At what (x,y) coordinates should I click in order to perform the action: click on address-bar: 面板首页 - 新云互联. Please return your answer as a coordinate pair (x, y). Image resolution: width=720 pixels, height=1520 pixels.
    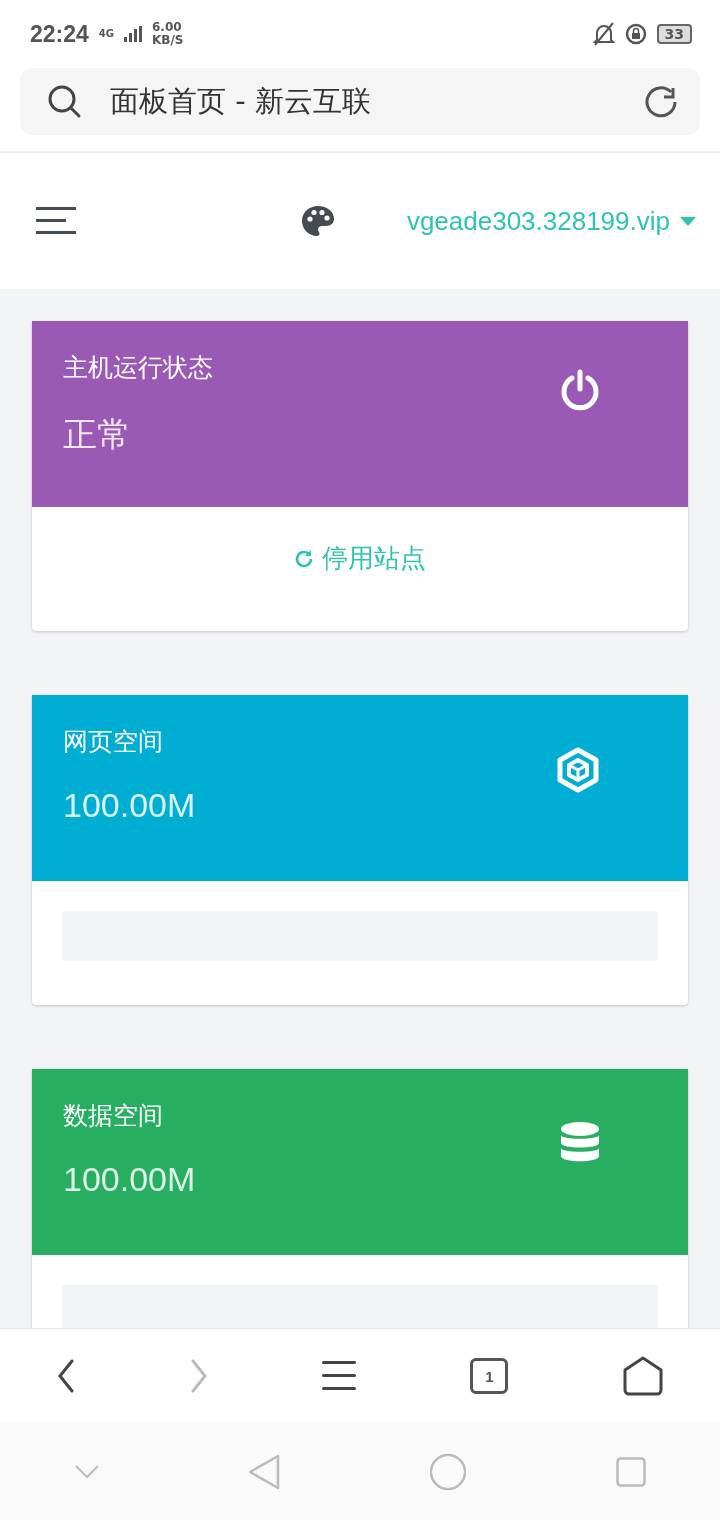
    Looking at the image, I should click on (360, 101).